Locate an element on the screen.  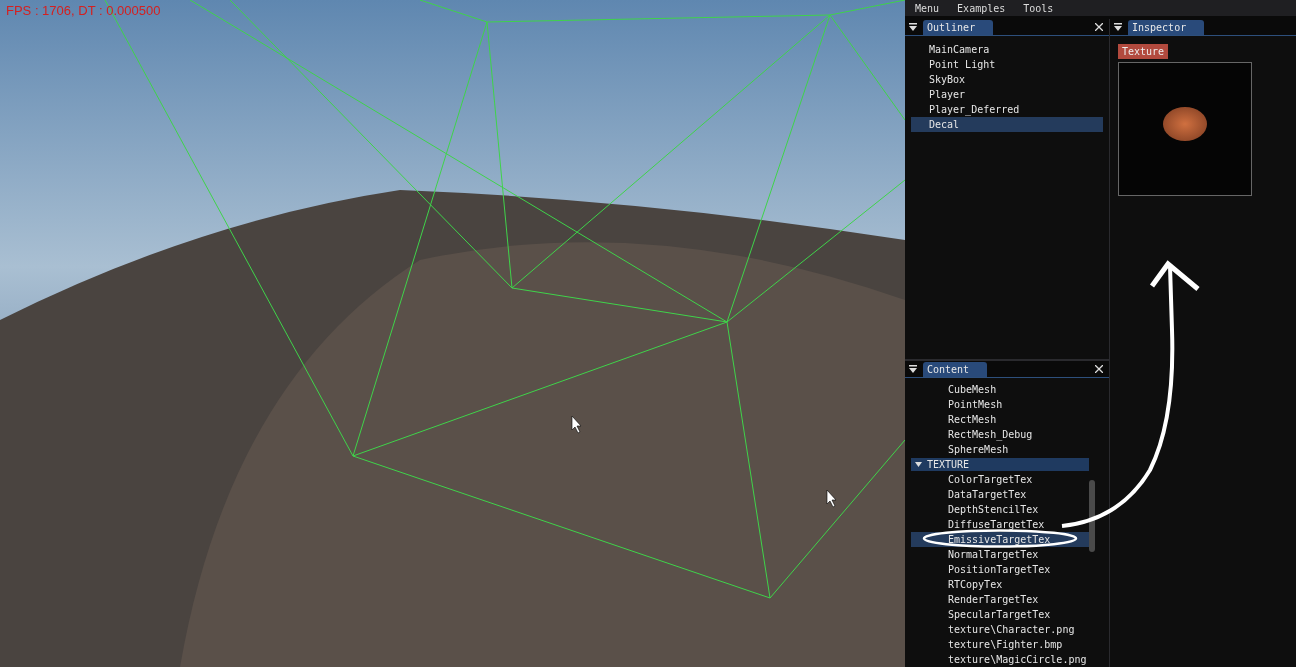
fps-counter: FPS : 1706, DT : 0.000500 is located at coordinates (83, 10).